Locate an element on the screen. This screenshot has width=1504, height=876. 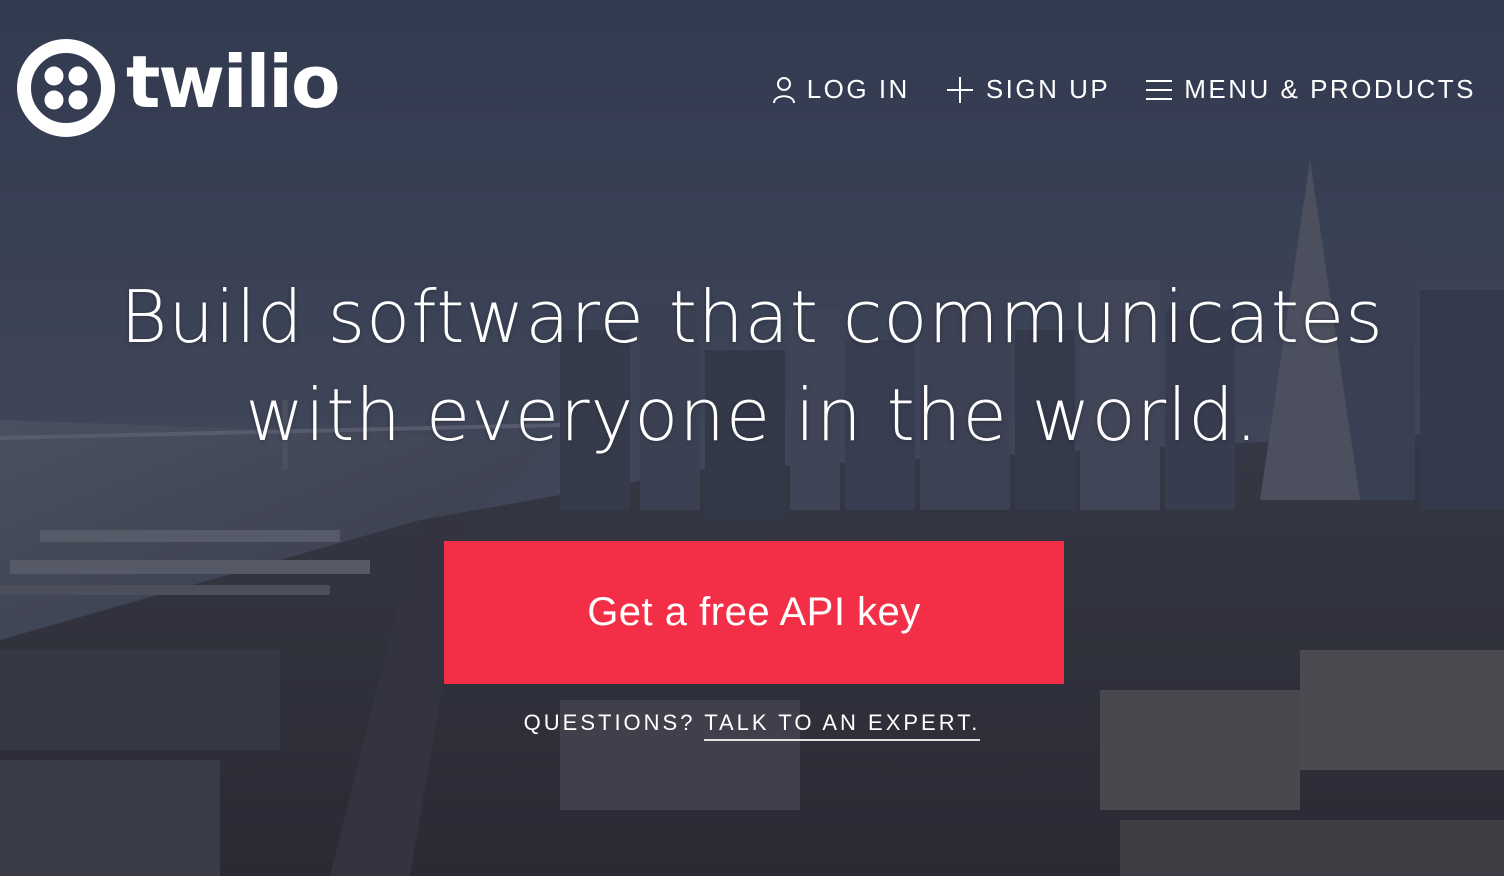
login-label: LOG IN is located at coordinates (858, 89).